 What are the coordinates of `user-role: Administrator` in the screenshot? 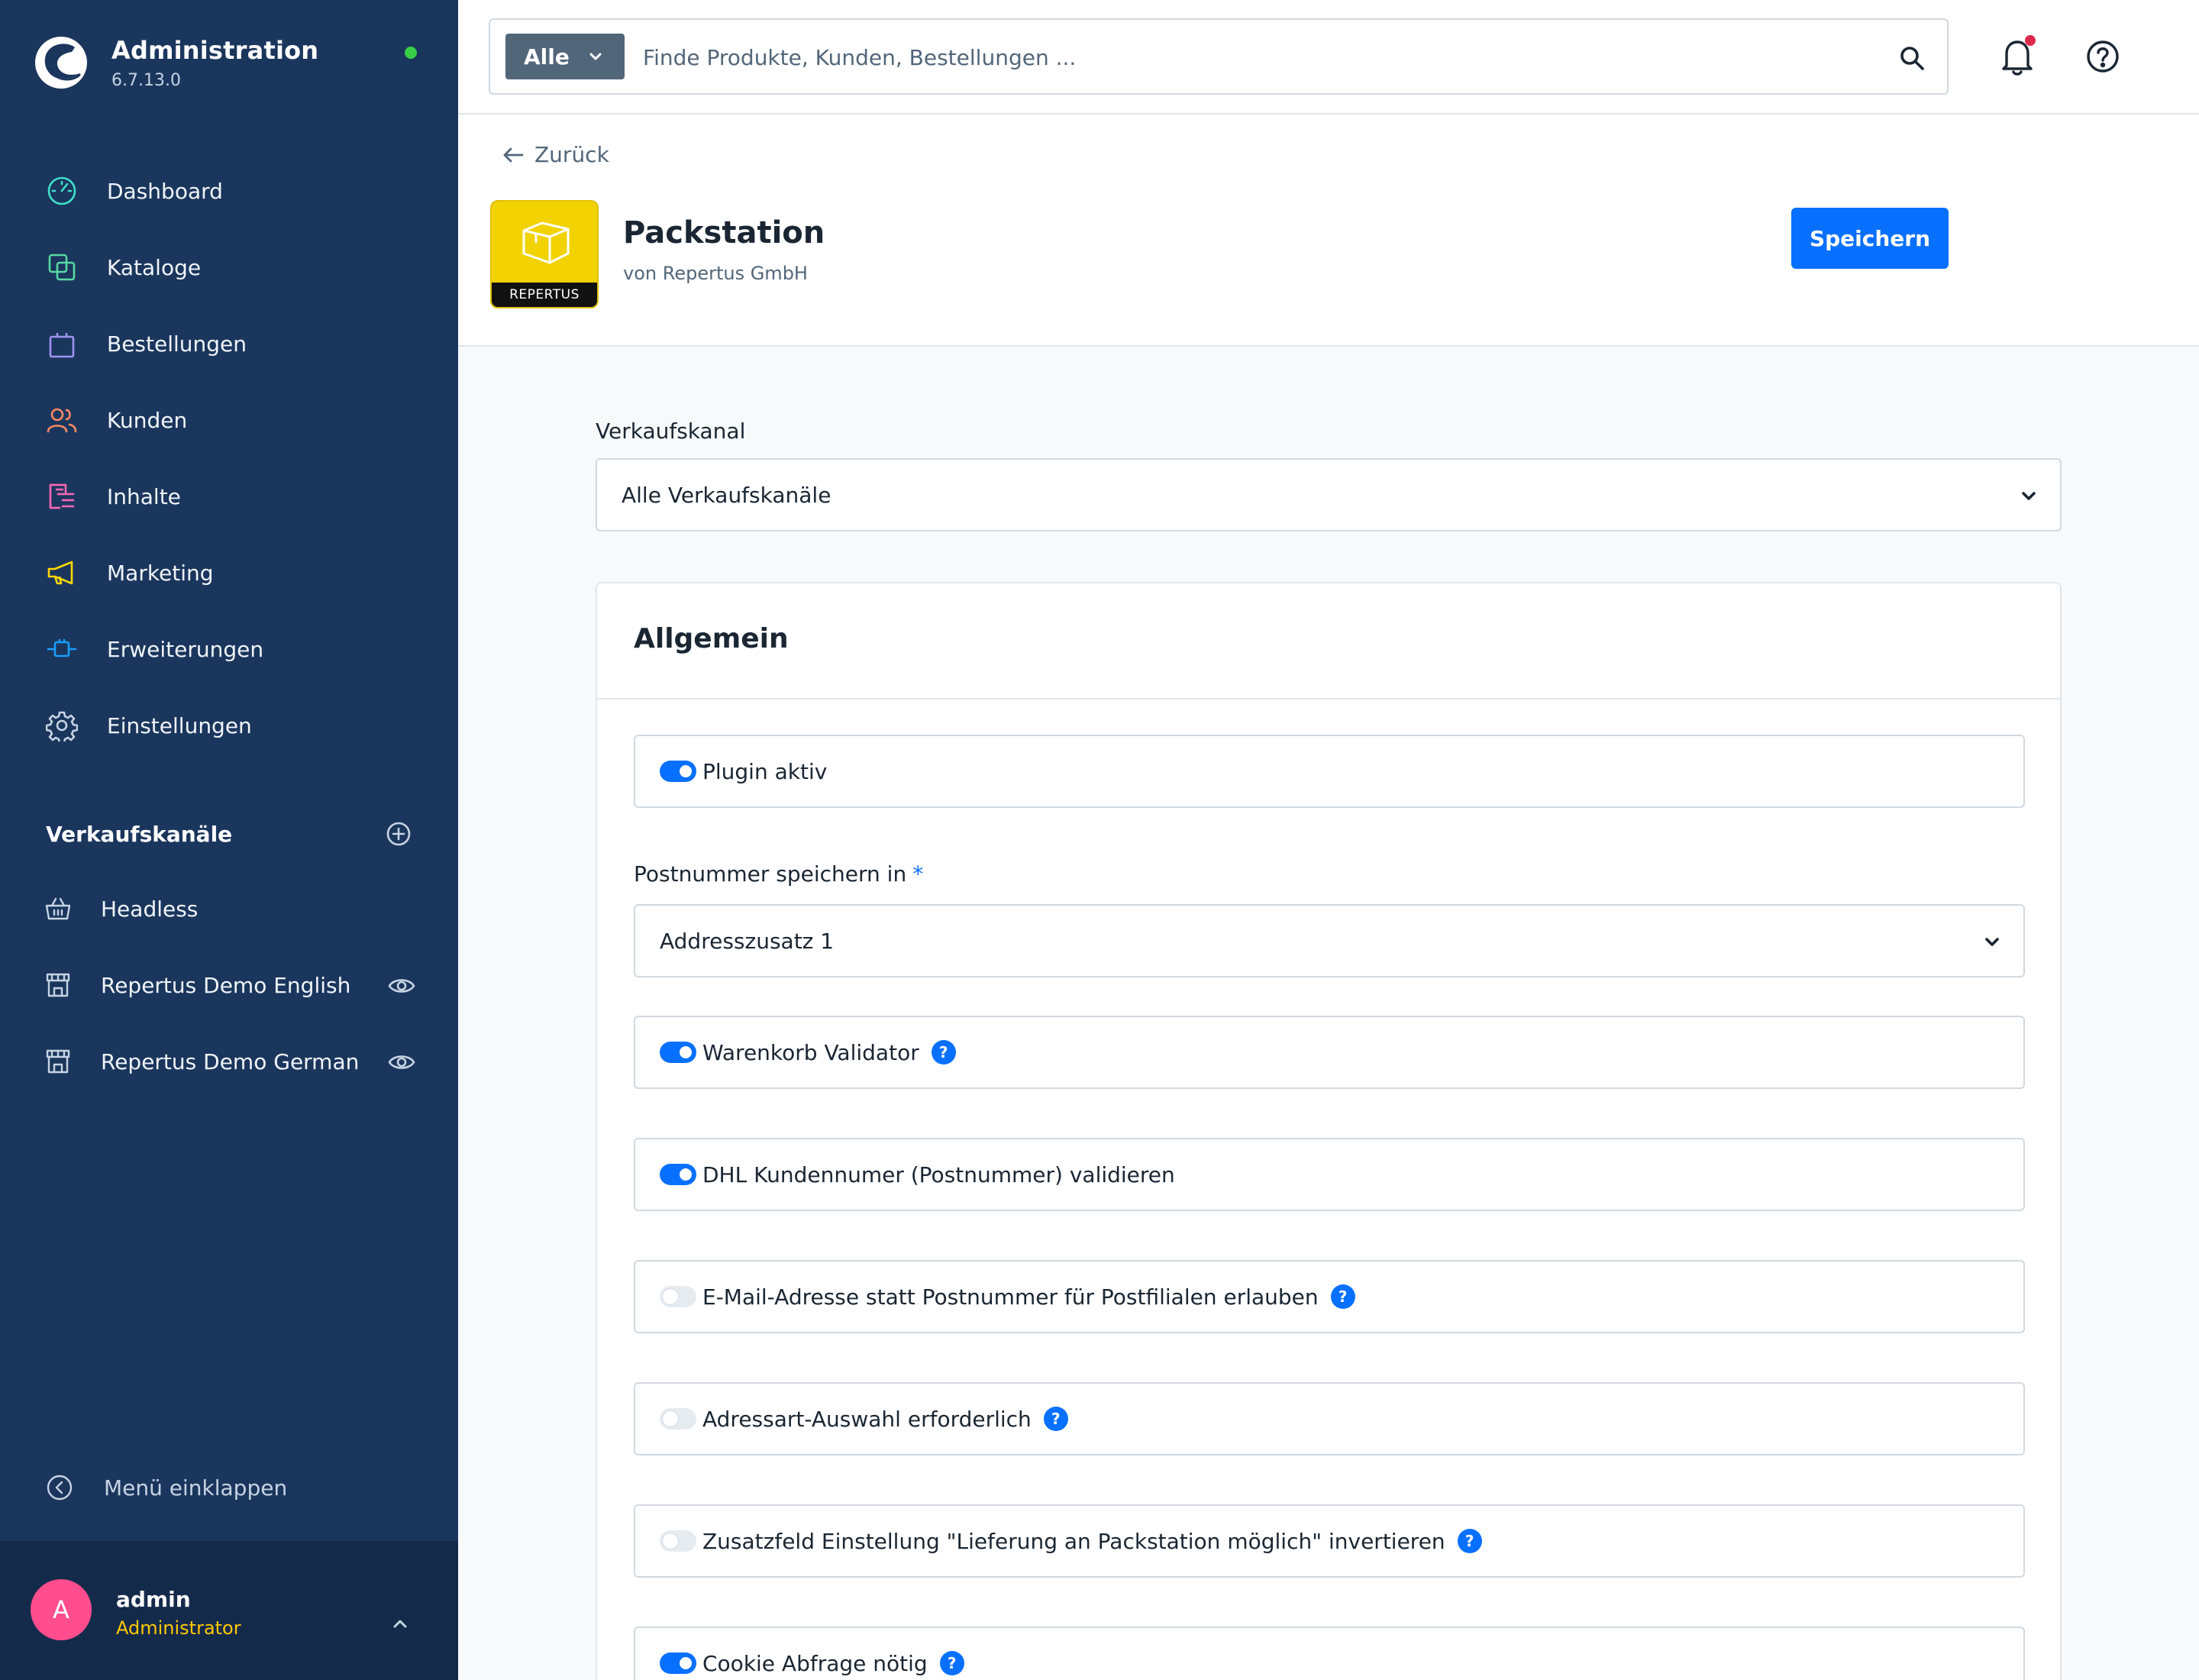 It's located at (178, 1628).